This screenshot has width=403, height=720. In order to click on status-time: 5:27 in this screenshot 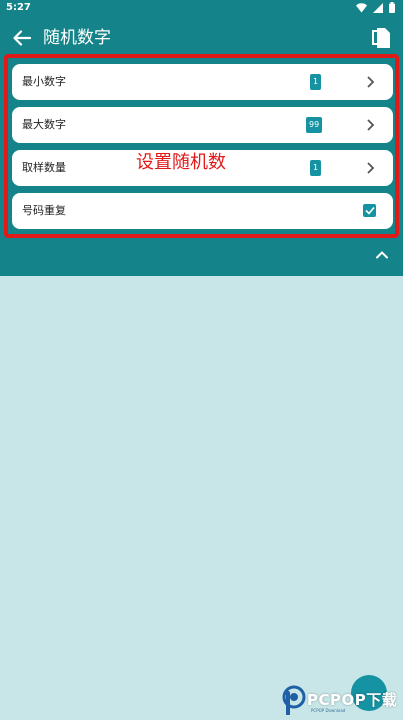, I will do `click(18, 7)`.